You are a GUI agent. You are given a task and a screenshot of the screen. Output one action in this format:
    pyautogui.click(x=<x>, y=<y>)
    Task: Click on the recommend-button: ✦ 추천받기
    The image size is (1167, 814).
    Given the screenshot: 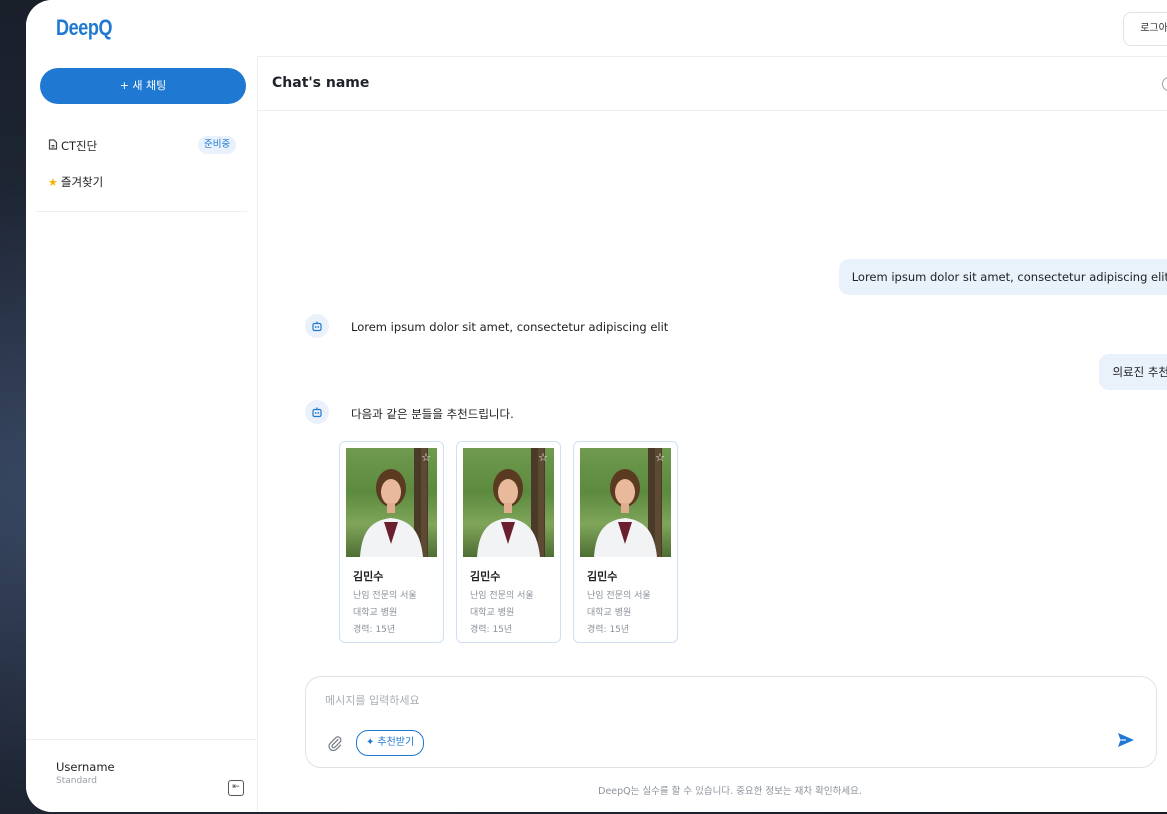 What is the action you would take?
    pyautogui.click(x=390, y=743)
    